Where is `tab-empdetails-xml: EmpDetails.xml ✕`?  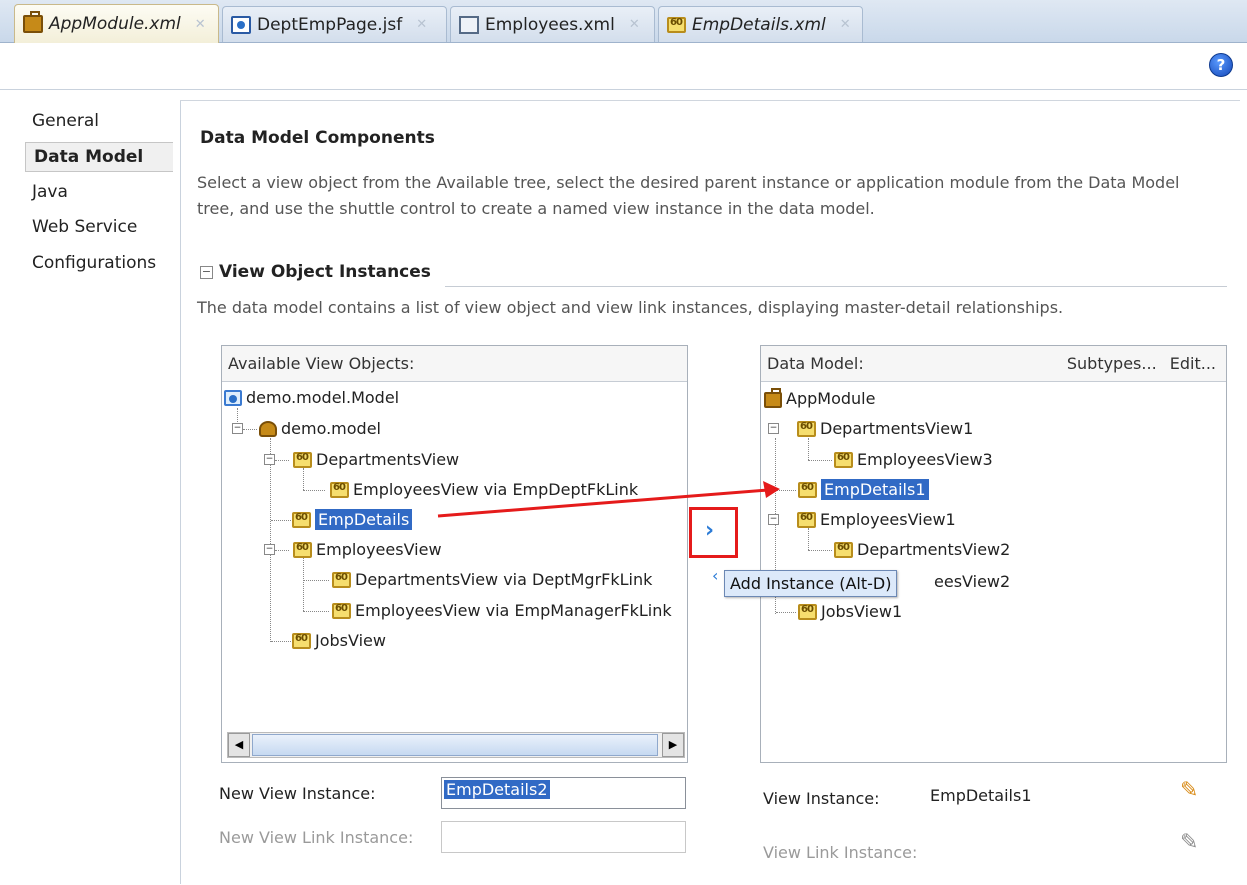
tab-empdetails-xml: EmpDetails.xml ✕ is located at coordinates (760, 24).